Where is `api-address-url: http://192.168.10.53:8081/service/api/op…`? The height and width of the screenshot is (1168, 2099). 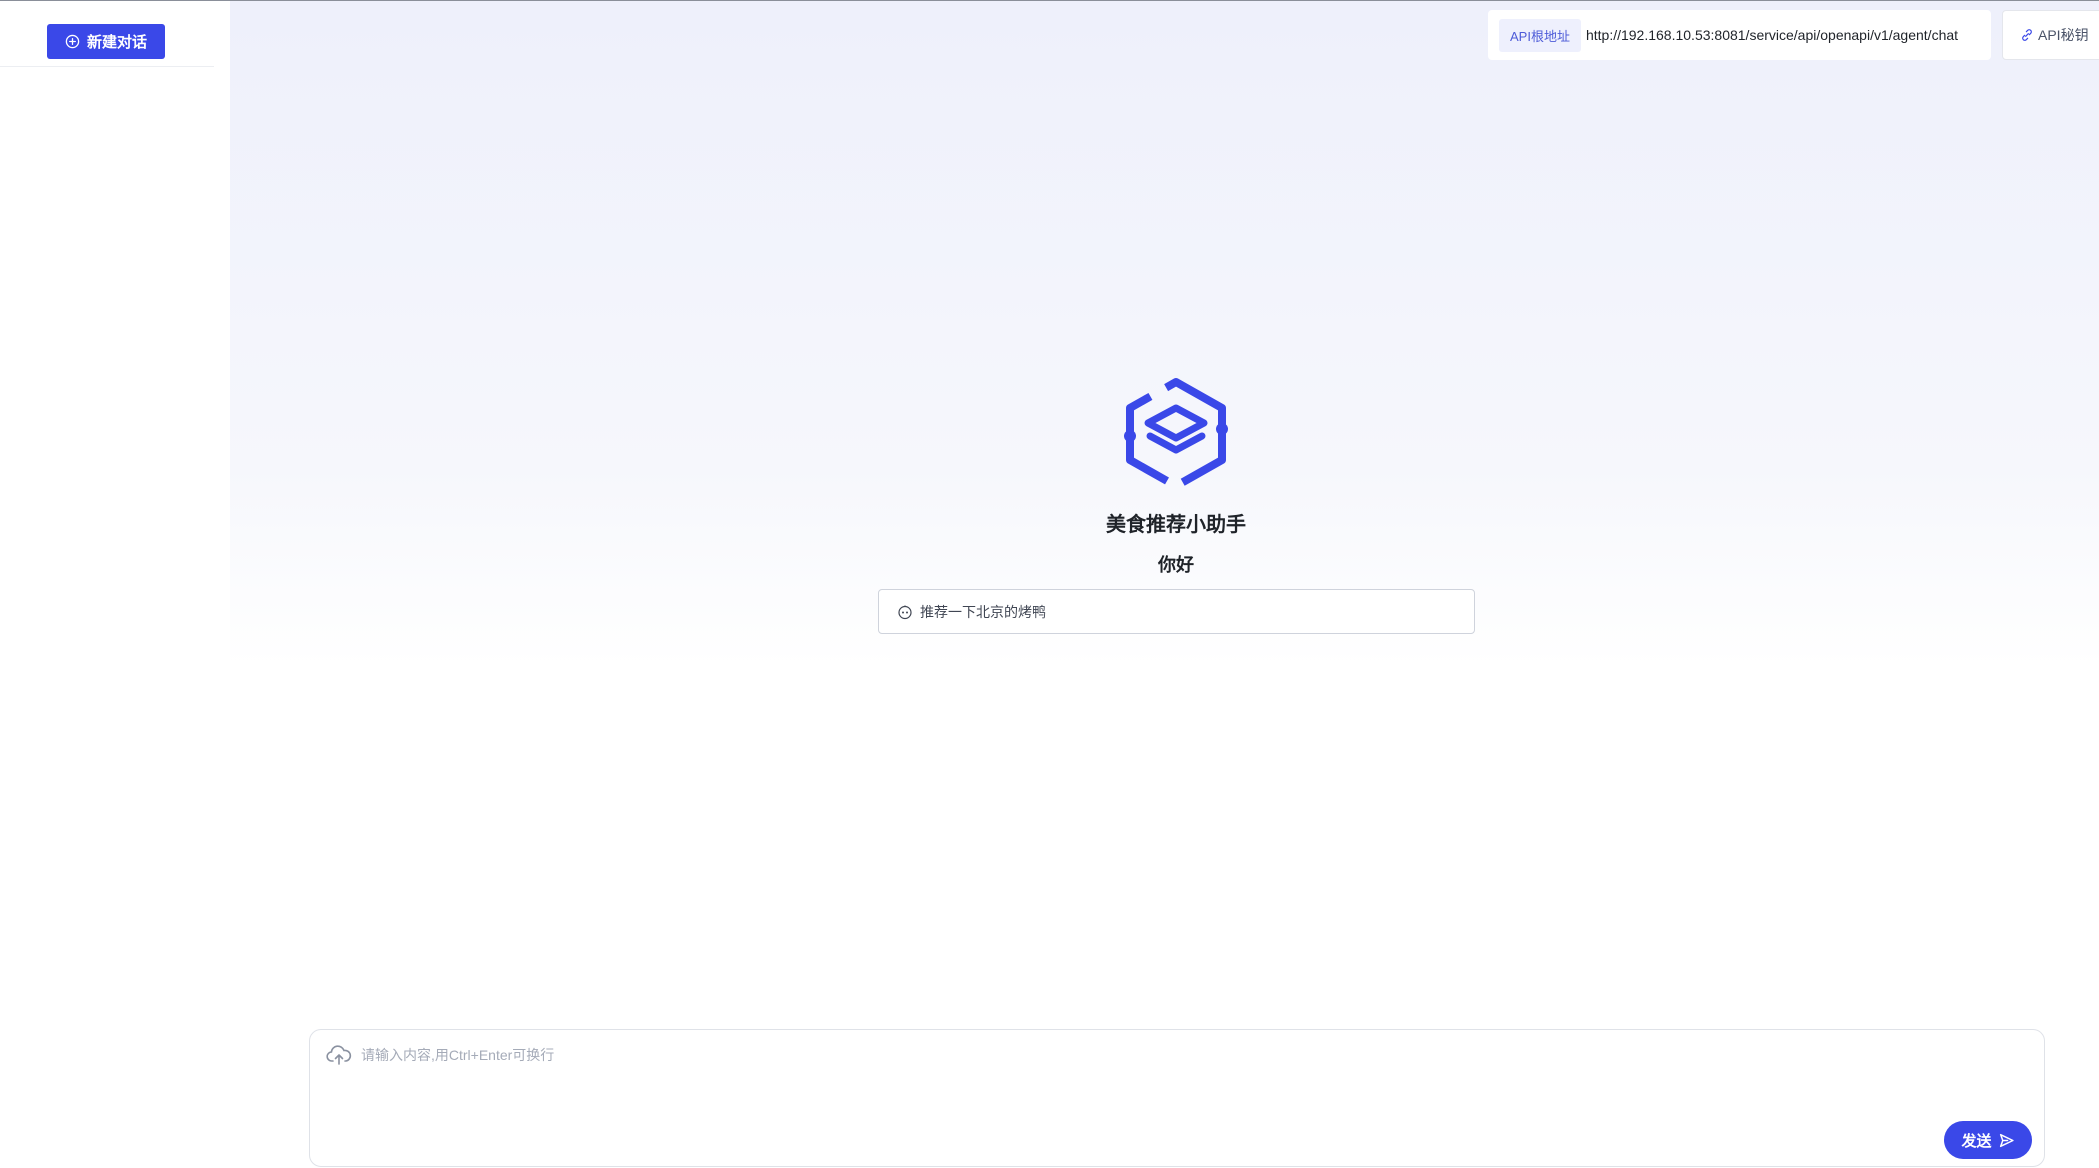 api-address-url: http://192.168.10.53:8081/service/api/op… is located at coordinates (1772, 35).